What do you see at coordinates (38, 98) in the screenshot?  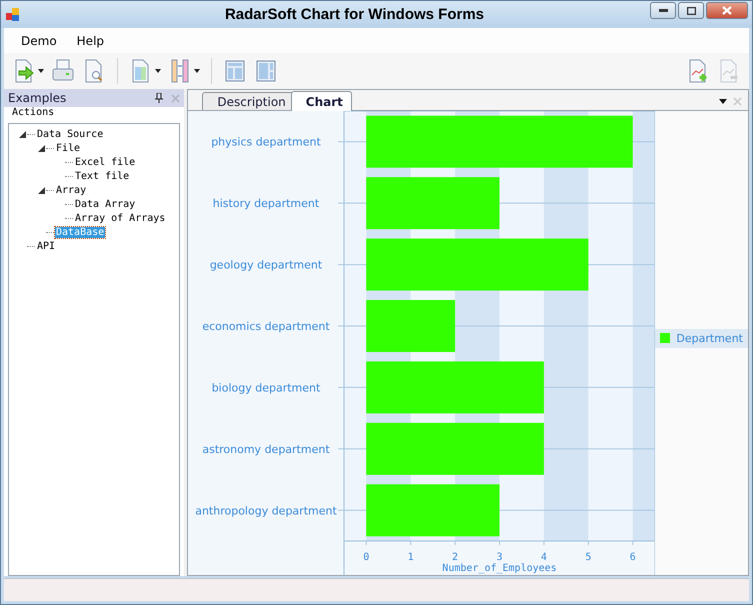 I see `panel-title: Examples` at bounding box center [38, 98].